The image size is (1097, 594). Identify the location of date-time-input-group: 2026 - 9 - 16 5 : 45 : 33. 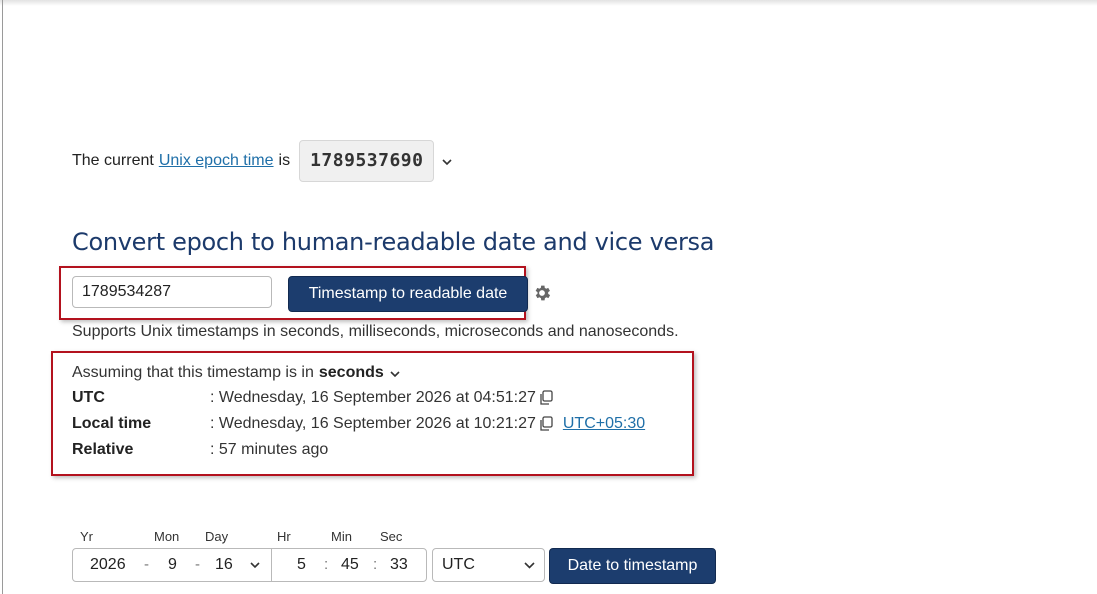
(249, 565).